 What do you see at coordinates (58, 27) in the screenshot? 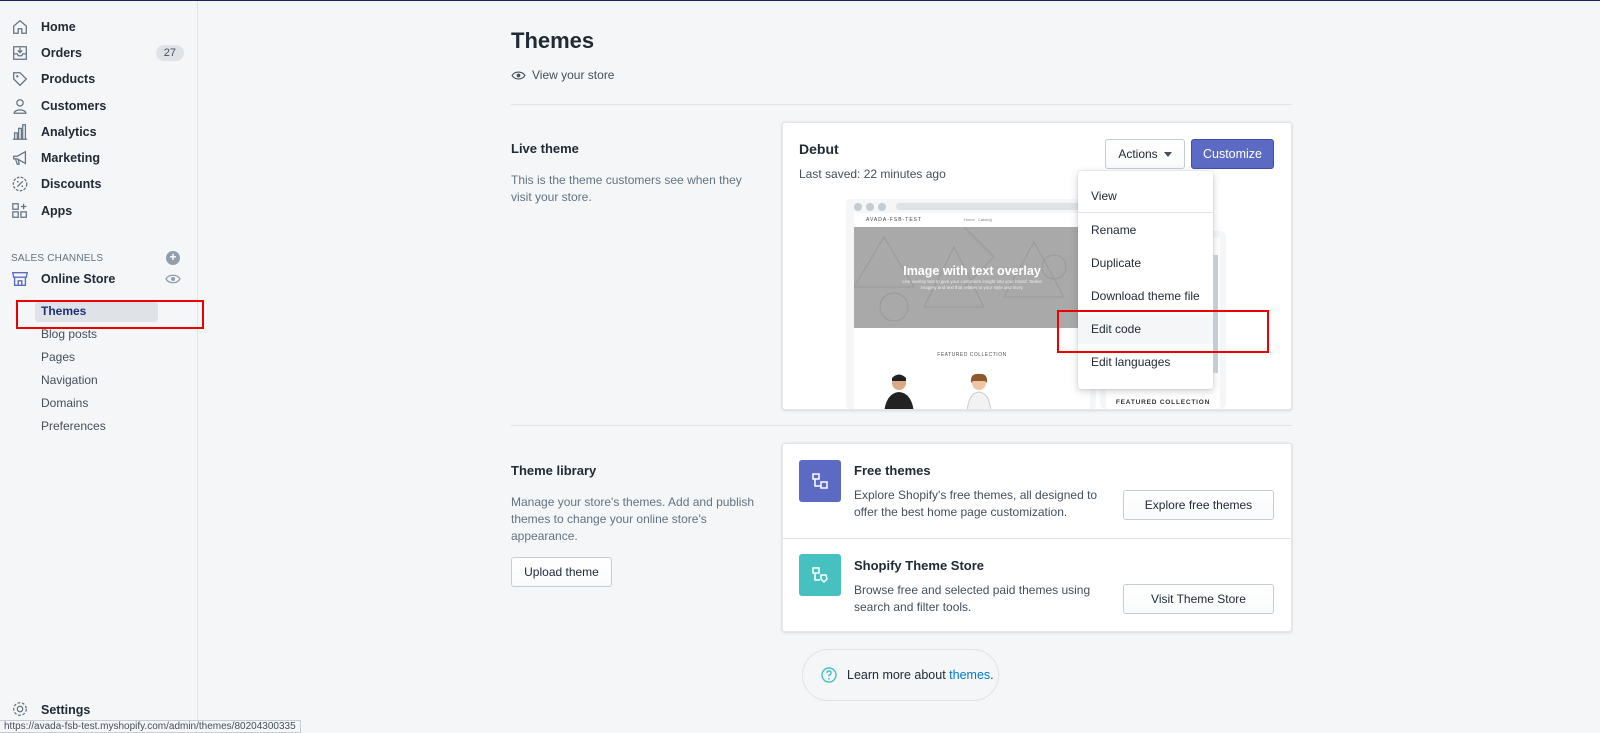
I see `sidebar-item-label: Home` at bounding box center [58, 27].